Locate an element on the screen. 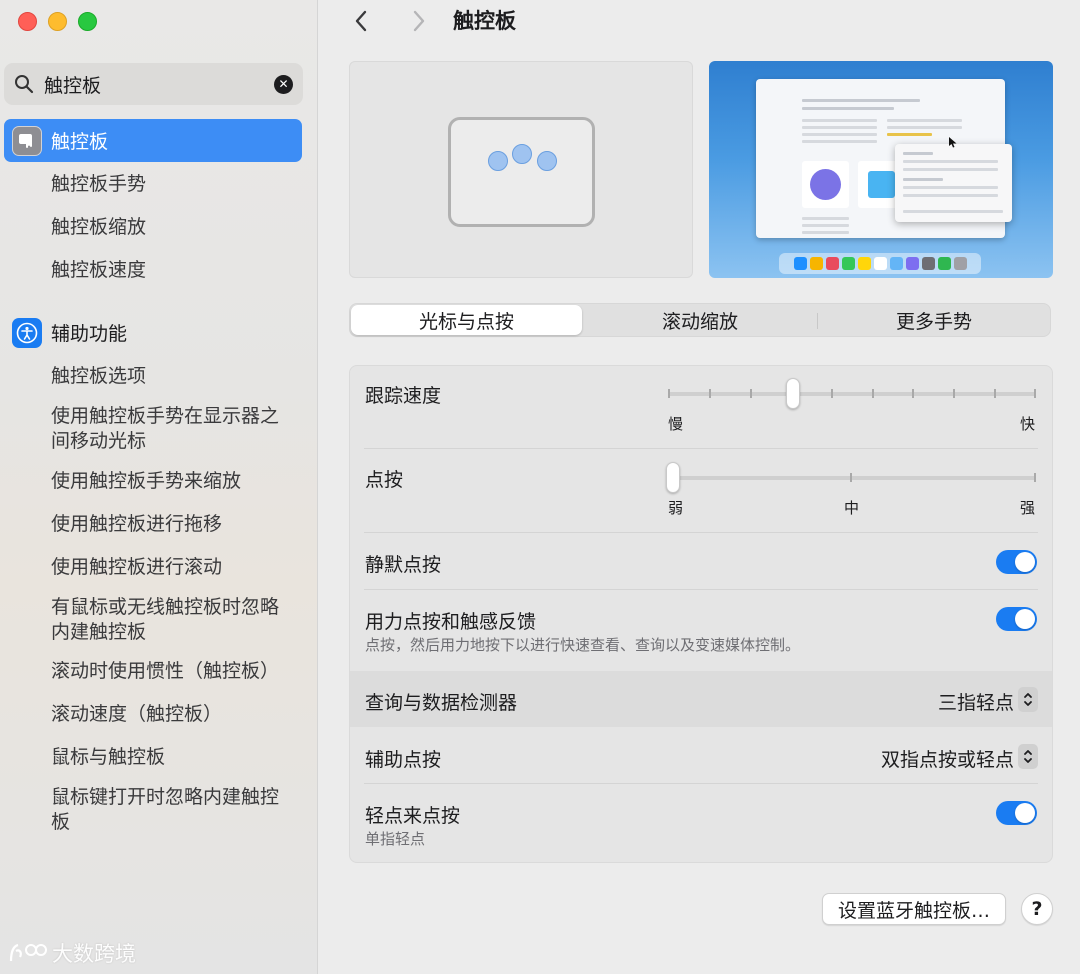 This screenshot has width=1080, height=974. back-button is located at coordinates (361, 21).